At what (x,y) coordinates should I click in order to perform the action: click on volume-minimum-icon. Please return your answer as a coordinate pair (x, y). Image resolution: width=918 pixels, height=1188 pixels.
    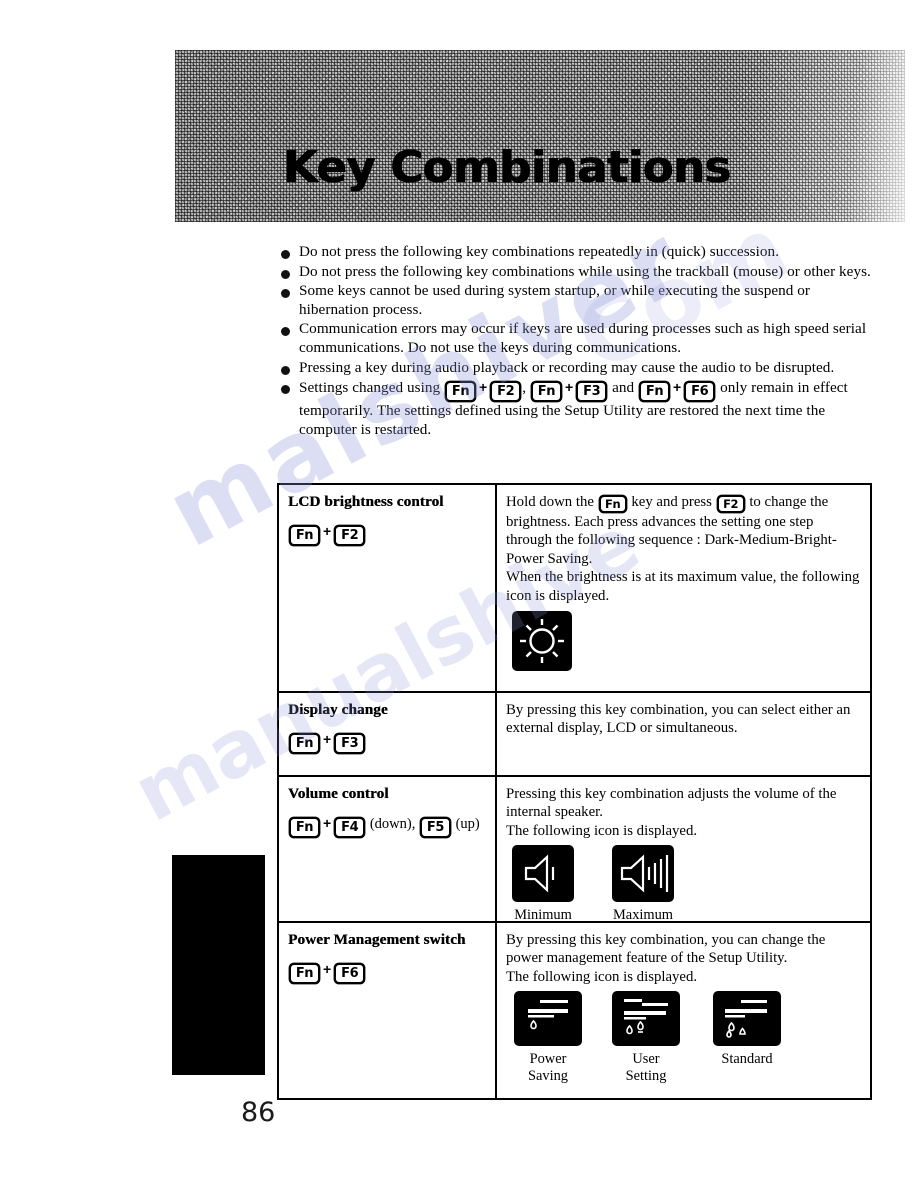
    Looking at the image, I should click on (543, 874).